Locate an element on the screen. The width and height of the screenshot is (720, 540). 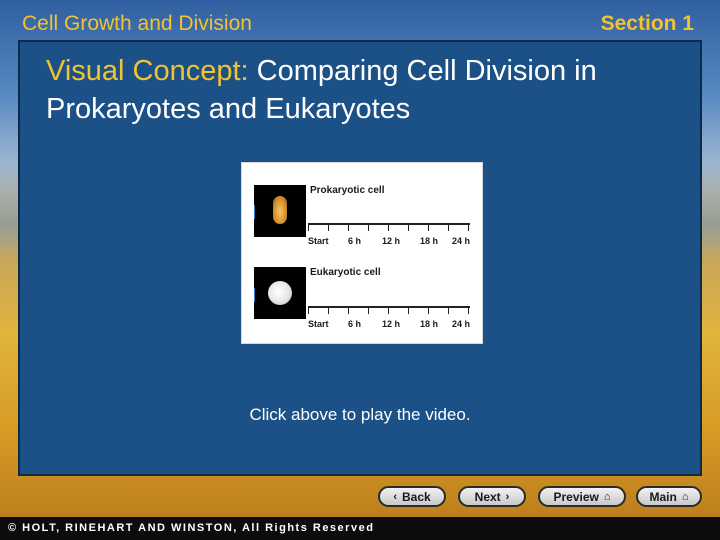
main-button-label: Main is located at coordinates (663, 496).